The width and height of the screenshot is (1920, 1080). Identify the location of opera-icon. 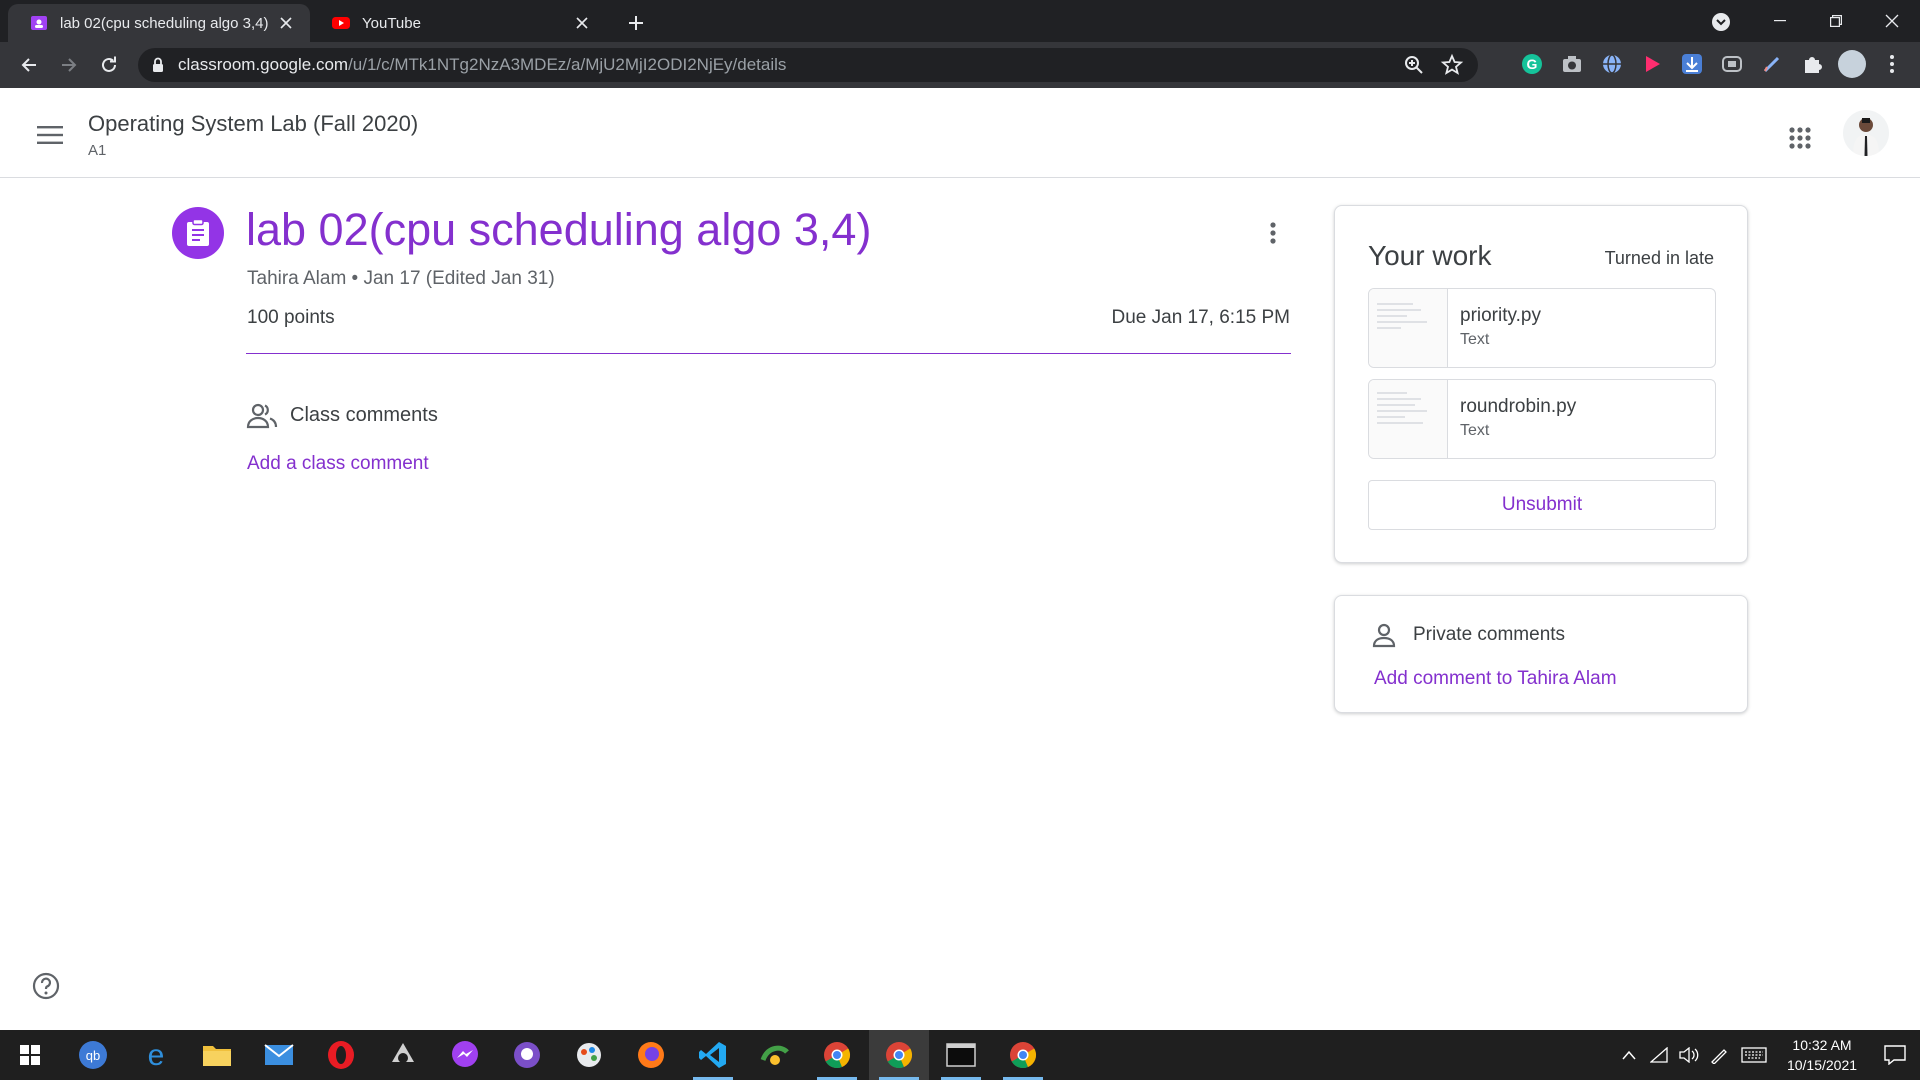
(341, 1055).